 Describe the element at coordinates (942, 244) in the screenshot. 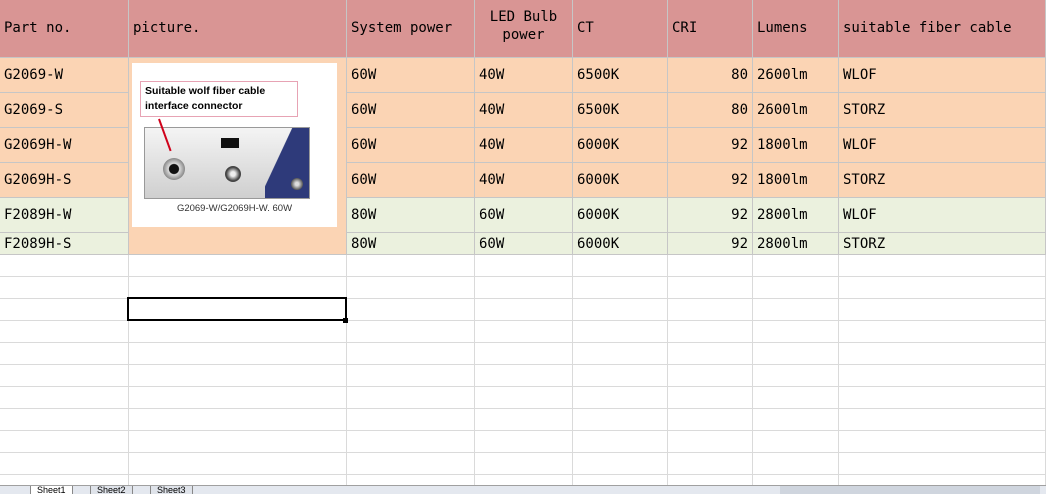

I see `table-row-6-cable: STORZ` at that location.